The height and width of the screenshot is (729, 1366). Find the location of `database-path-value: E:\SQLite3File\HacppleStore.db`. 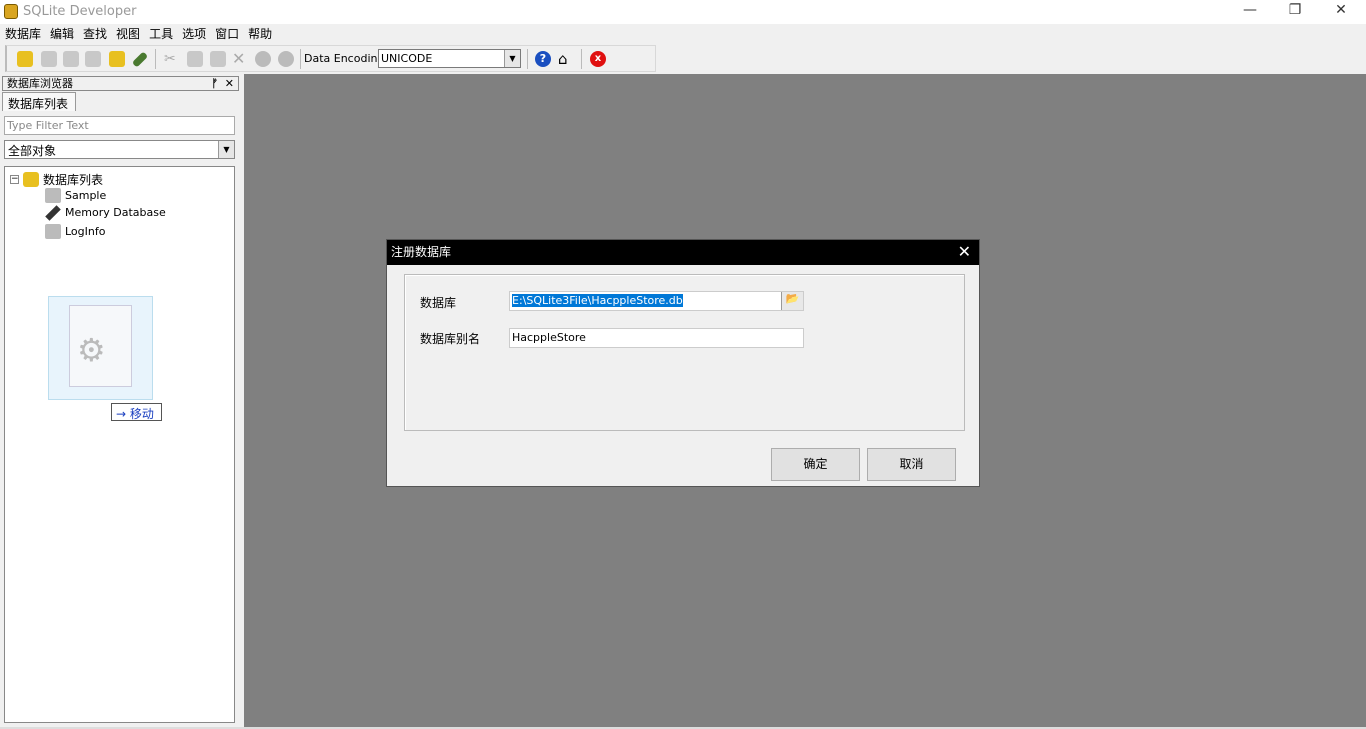

database-path-value: E:\SQLite3File\HacppleStore.db is located at coordinates (597, 300).